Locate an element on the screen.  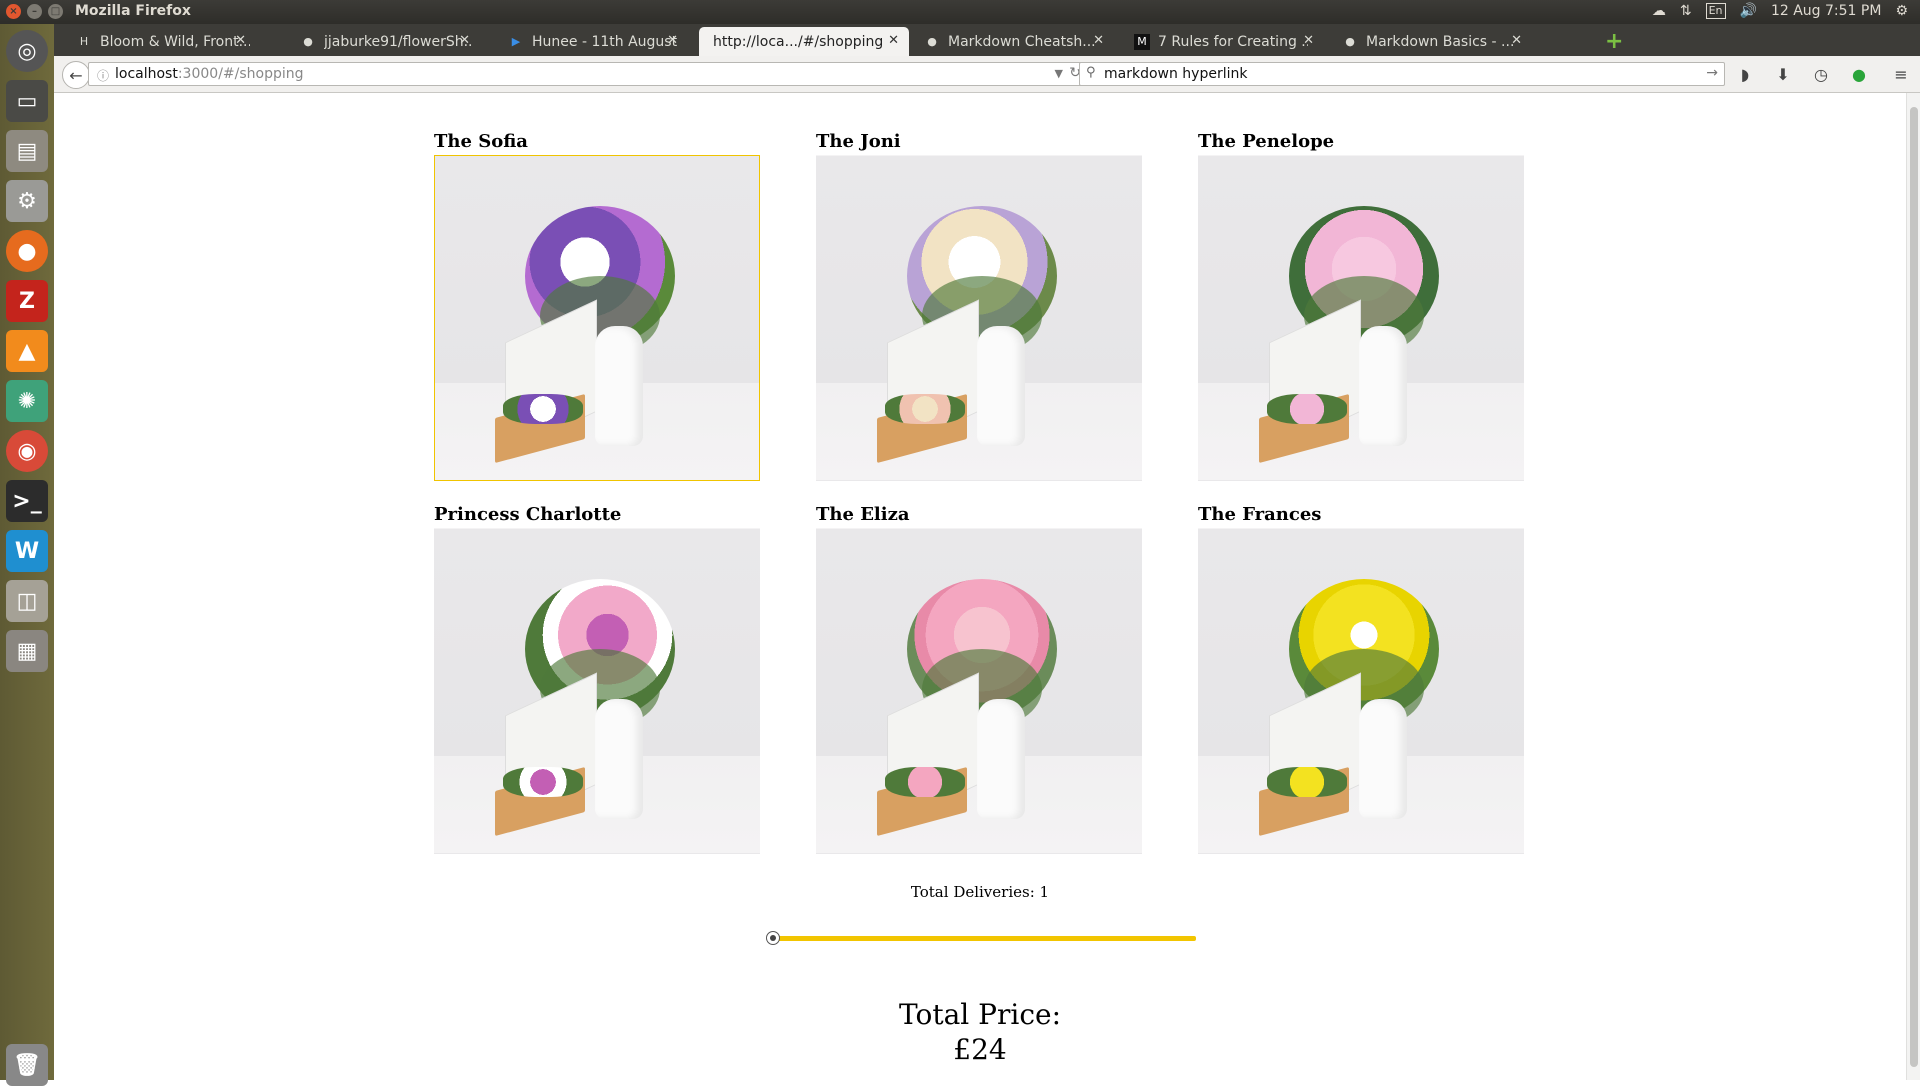
flower-card-joni: The Joni is located at coordinates (981, 305).